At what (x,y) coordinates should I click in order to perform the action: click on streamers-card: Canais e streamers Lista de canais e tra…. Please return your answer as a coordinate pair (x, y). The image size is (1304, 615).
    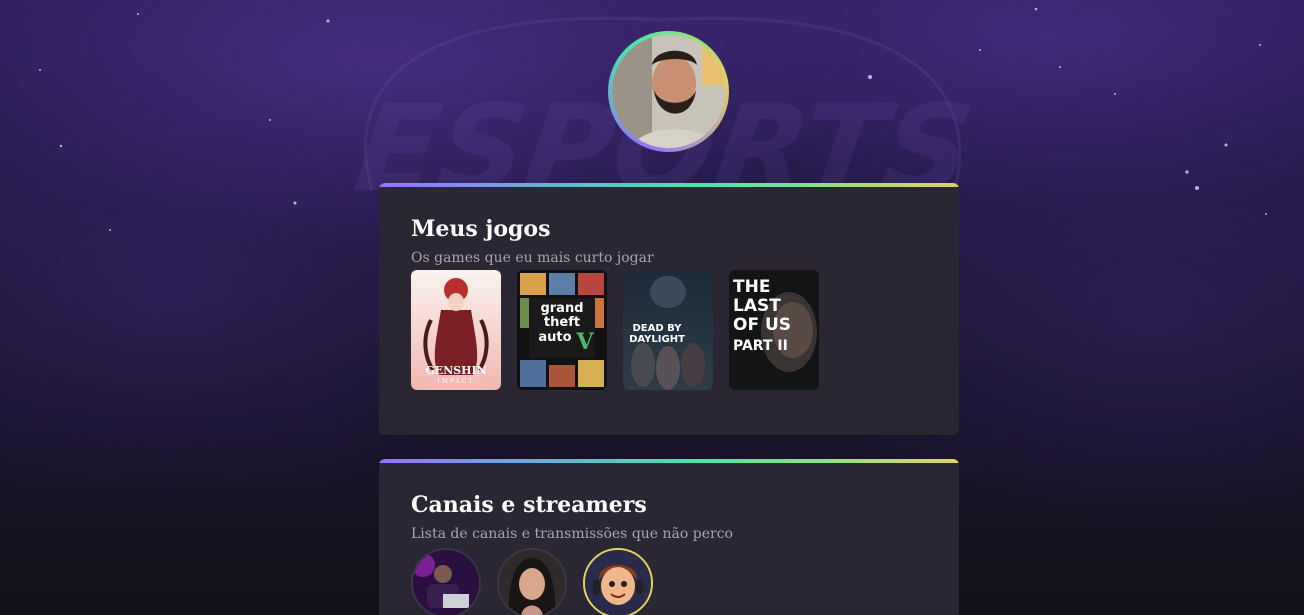
    Looking at the image, I should click on (669, 537).